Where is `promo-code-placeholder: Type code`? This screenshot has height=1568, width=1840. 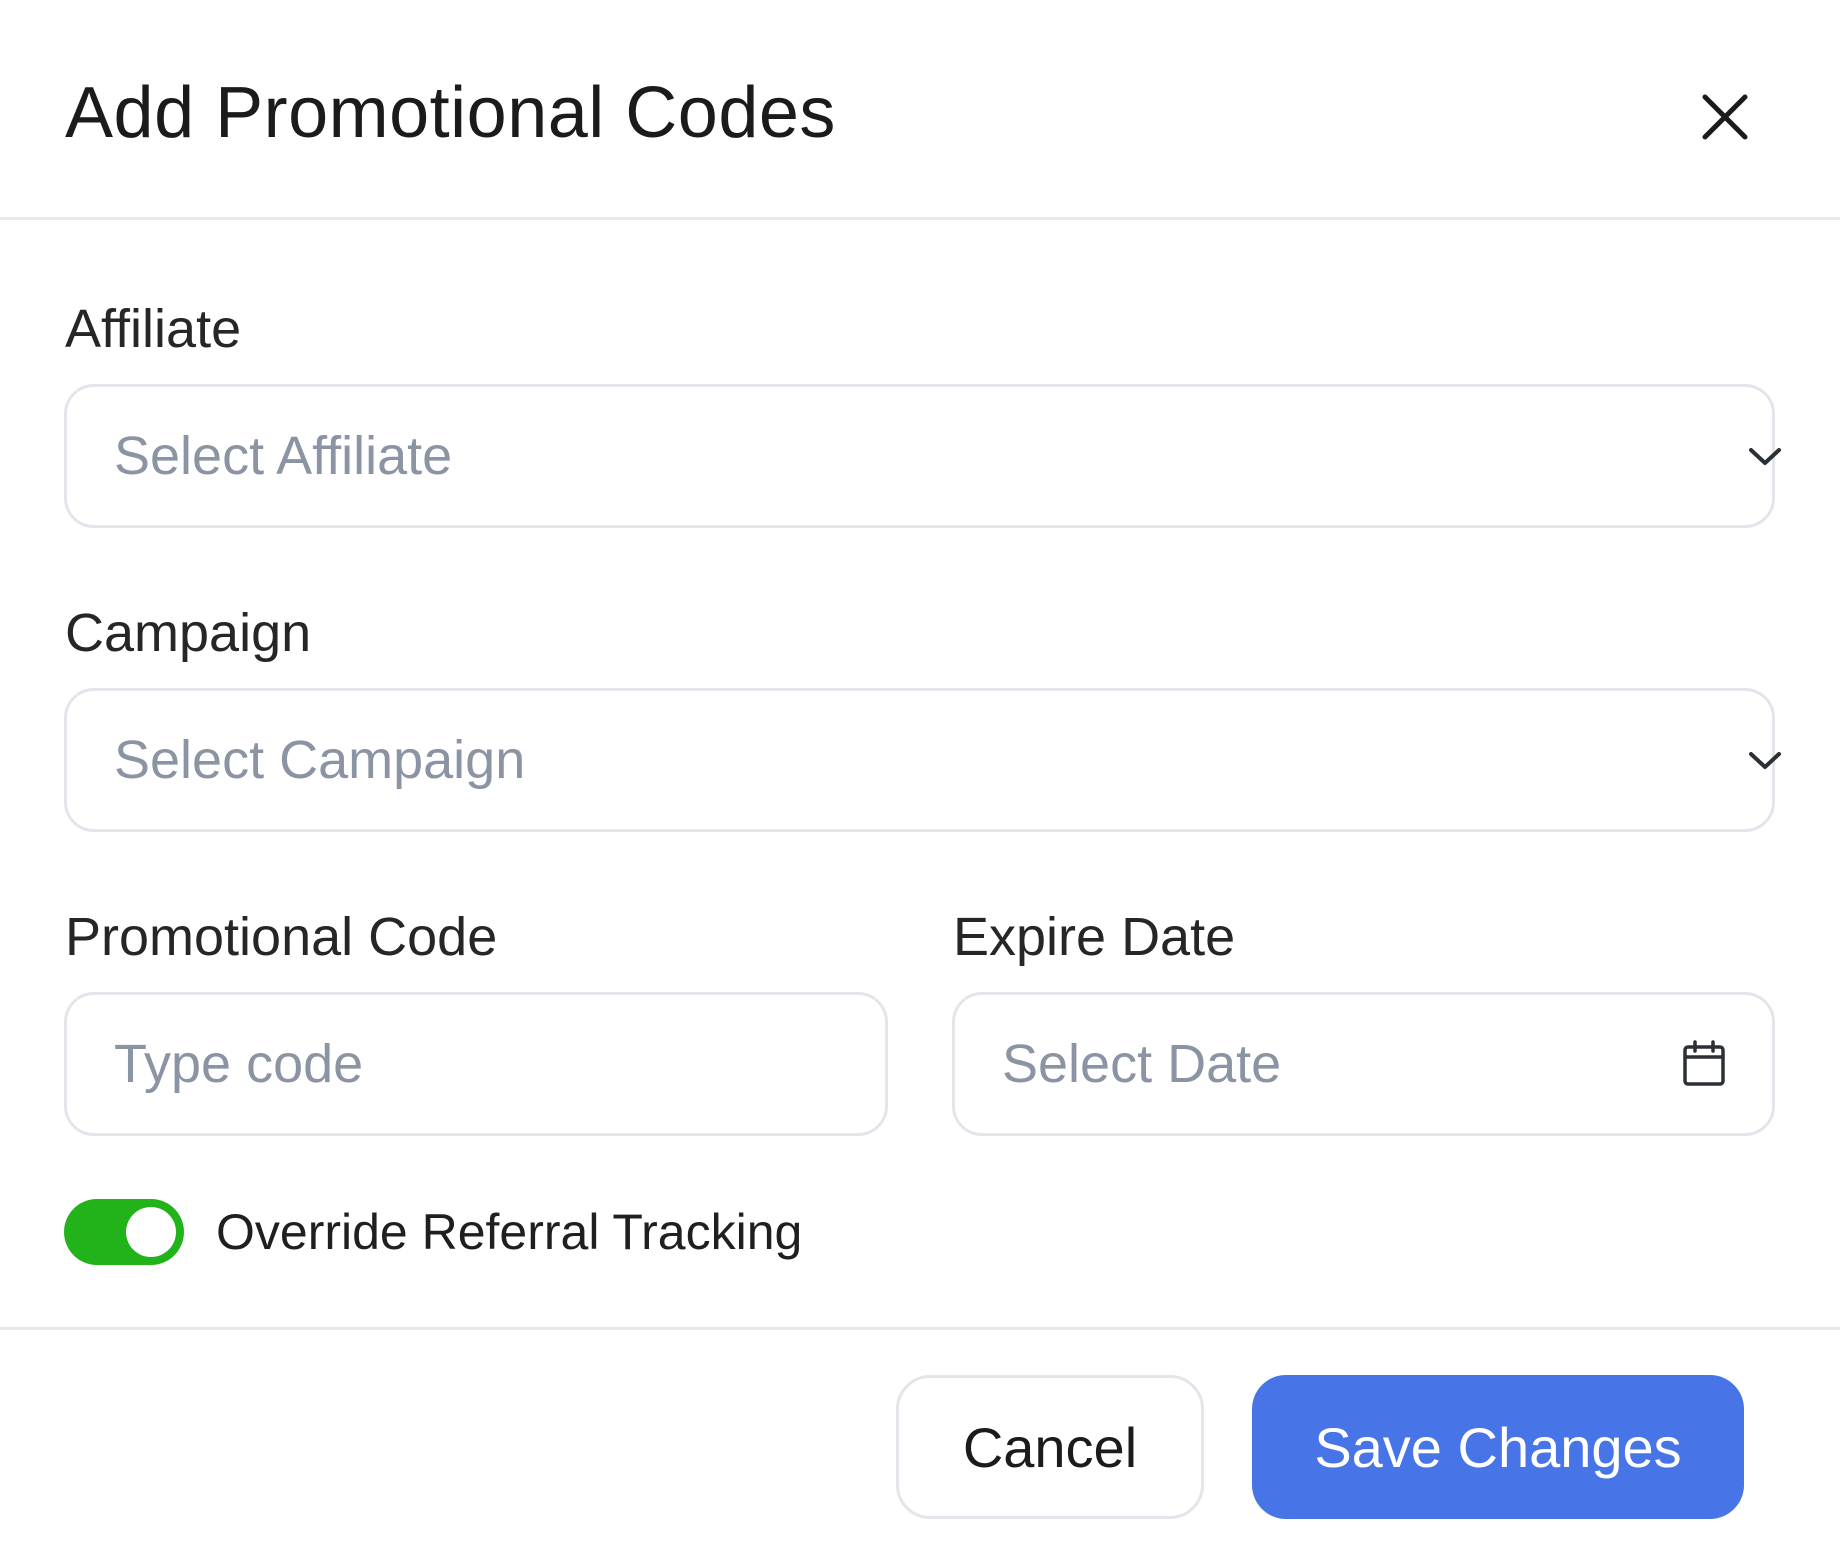 promo-code-placeholder: Type code is located at coordinates (239, 1064).